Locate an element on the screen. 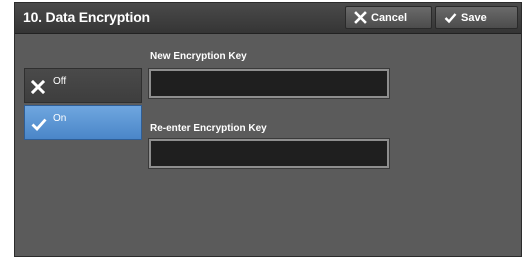 The height and width of the screenshot is (259, 525). option-off-button: Off is located at coordinates (83, 85).